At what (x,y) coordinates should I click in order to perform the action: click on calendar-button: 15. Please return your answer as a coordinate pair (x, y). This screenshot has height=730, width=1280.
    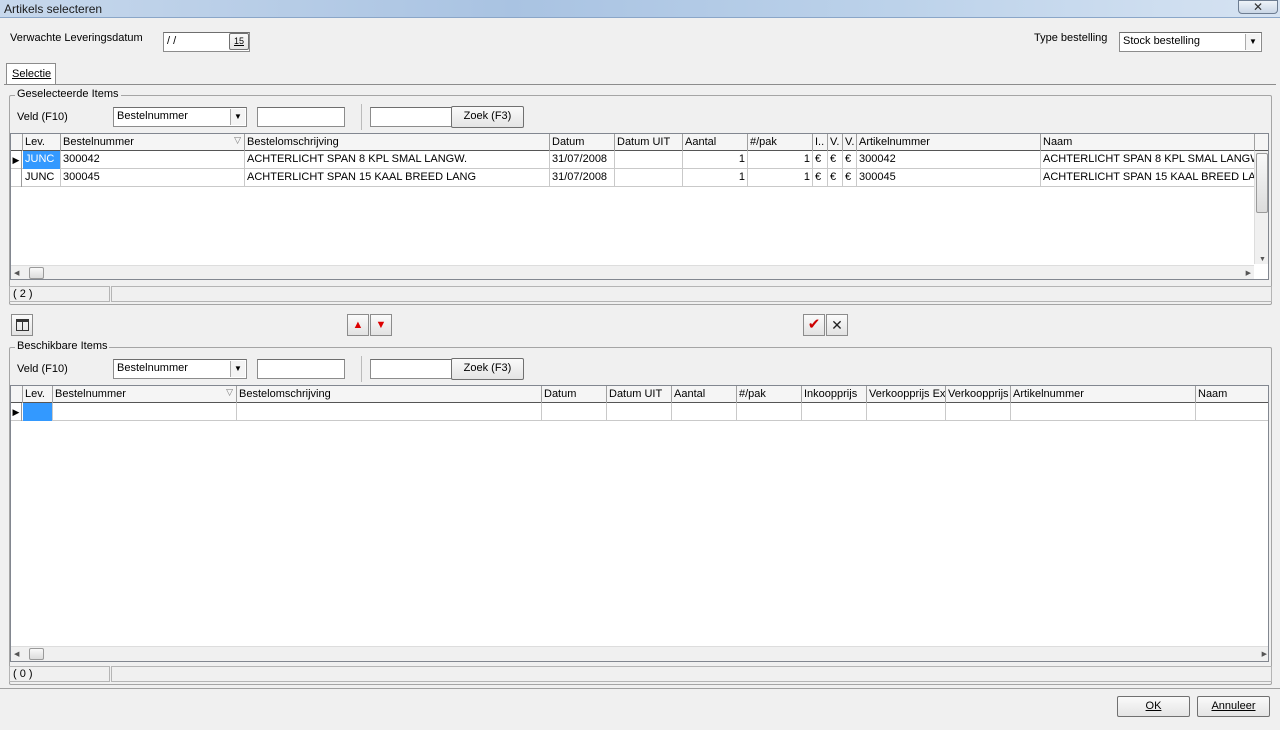
    Looking at the image, I should click on (239, 41).